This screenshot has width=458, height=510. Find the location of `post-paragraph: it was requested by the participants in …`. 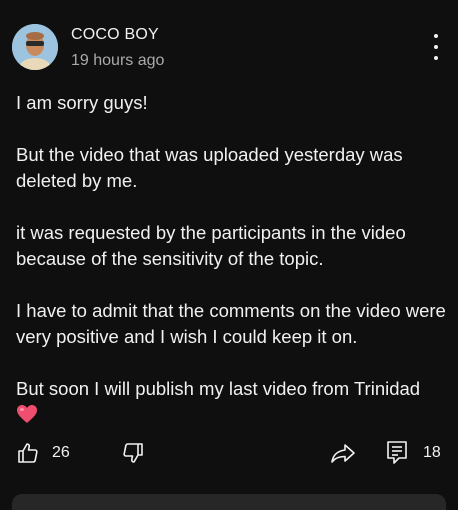

post-paragraph: it was requested by the participants in … is located at coordinates (211, 245).